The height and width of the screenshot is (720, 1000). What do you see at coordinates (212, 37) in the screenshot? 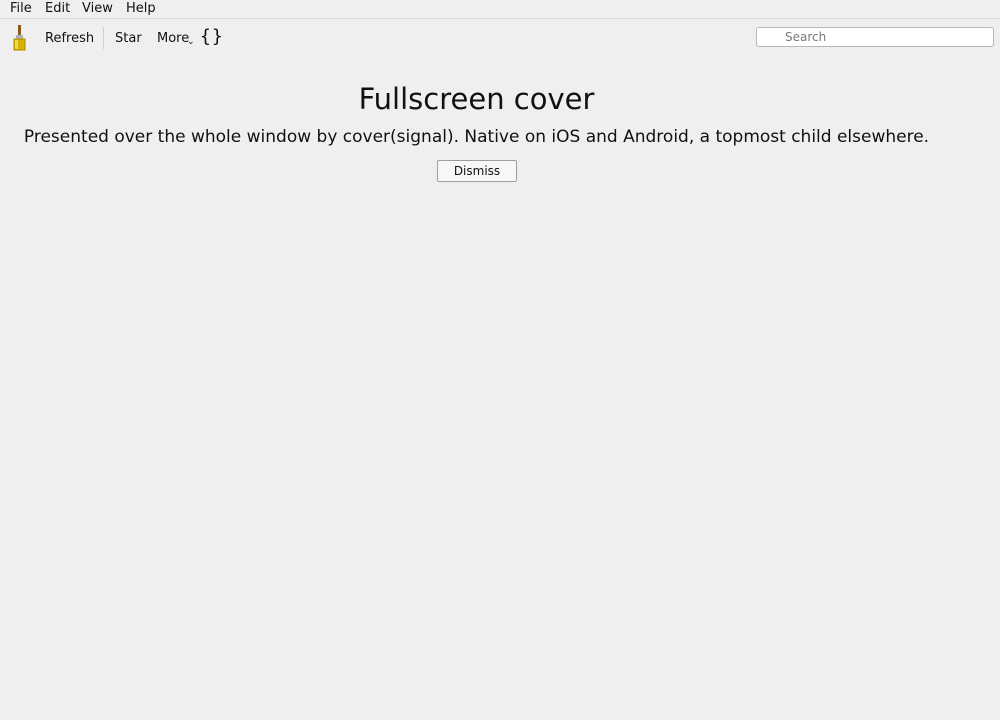
I see `braces-icon: {}` at bounding box center [212, 37].